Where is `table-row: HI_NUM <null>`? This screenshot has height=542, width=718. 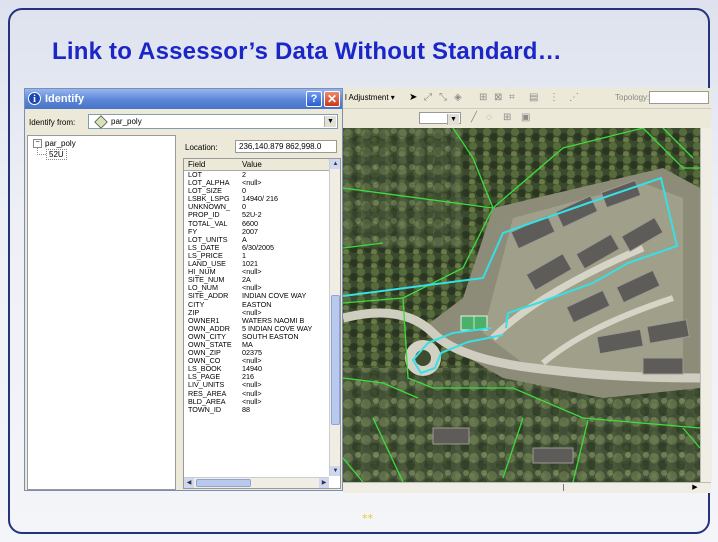 table-row: HI_NUM <null> is located at coordinates (256, 272).